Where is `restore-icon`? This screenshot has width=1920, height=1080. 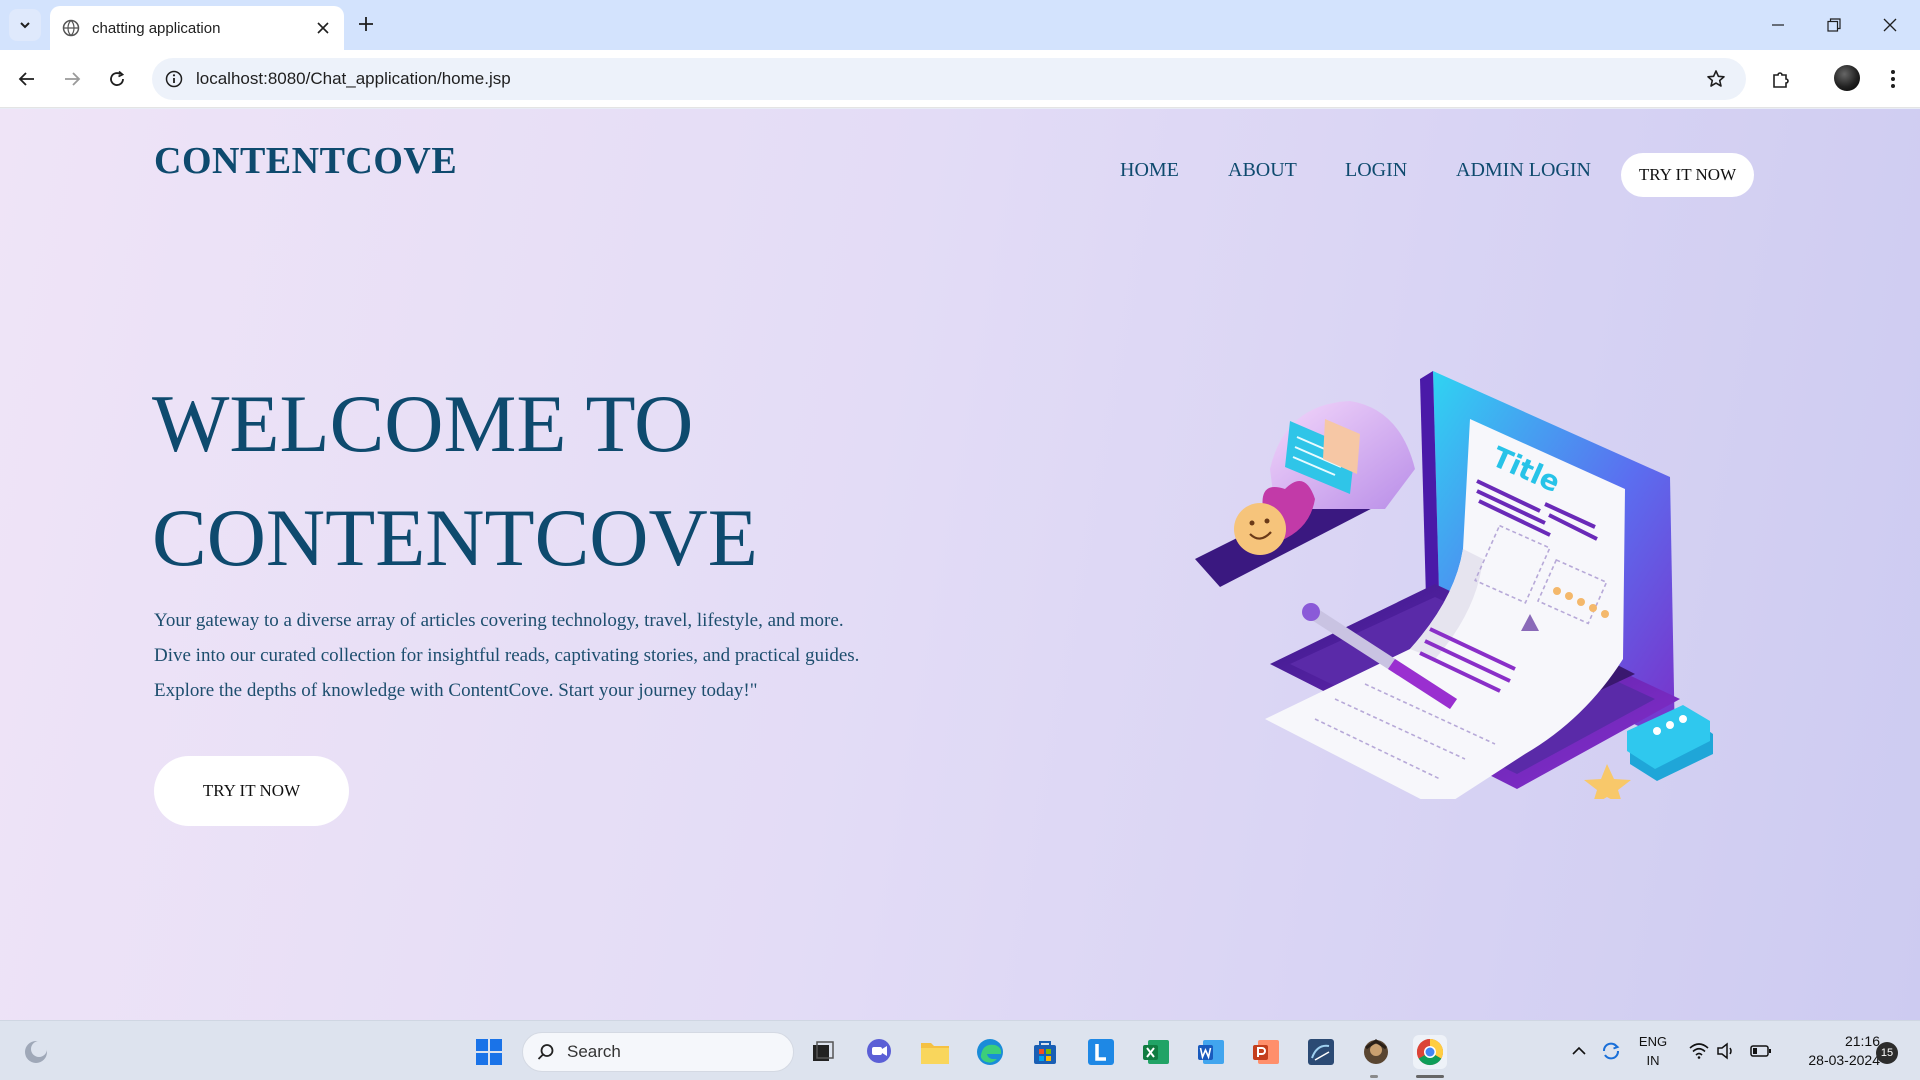 restore-icon is located at coordinates (1834, 25).